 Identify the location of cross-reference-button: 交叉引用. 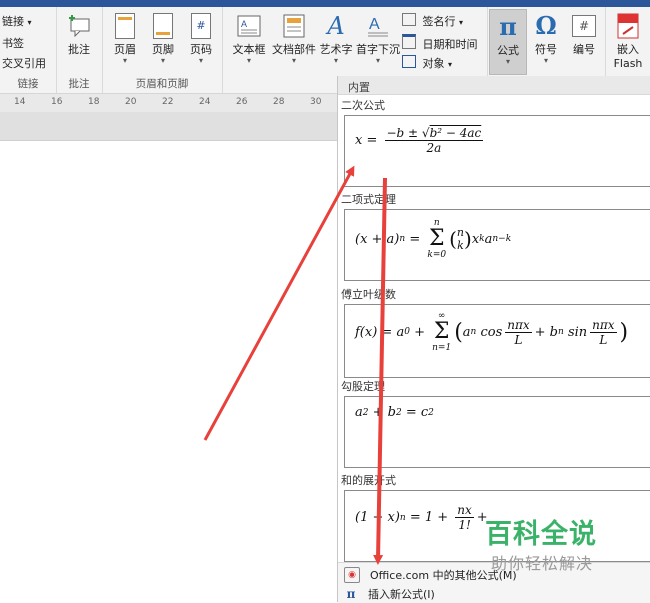
(24, 63).